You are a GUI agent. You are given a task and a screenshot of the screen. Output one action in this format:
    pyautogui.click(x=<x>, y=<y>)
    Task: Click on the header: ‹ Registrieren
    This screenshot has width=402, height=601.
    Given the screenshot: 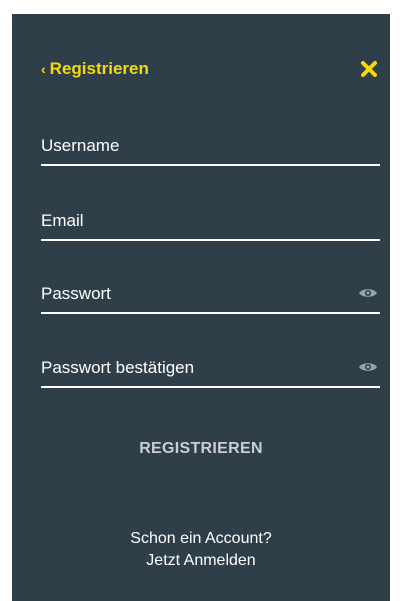 What is the action you would take?
    pyautogui.click(x=201, y=69)
    